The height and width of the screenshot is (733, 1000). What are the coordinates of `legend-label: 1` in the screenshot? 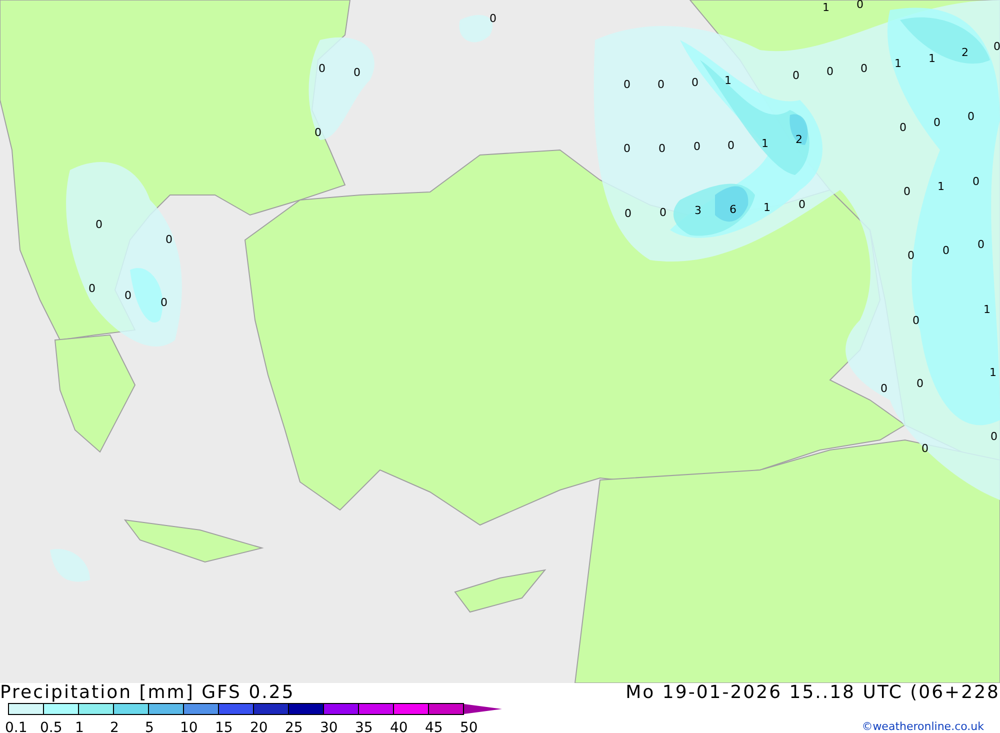 It's located at (79, 726).